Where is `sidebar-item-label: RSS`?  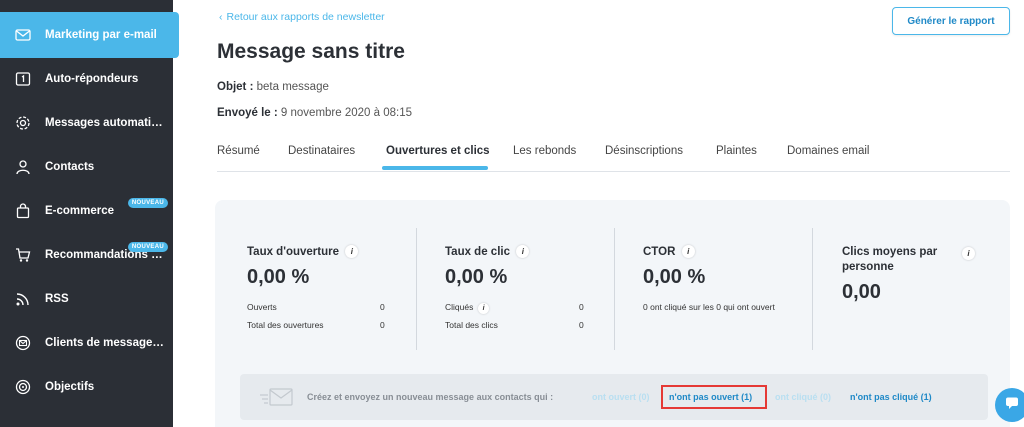
sidebar-item-label: RSS is located at coordinates (57, 299).